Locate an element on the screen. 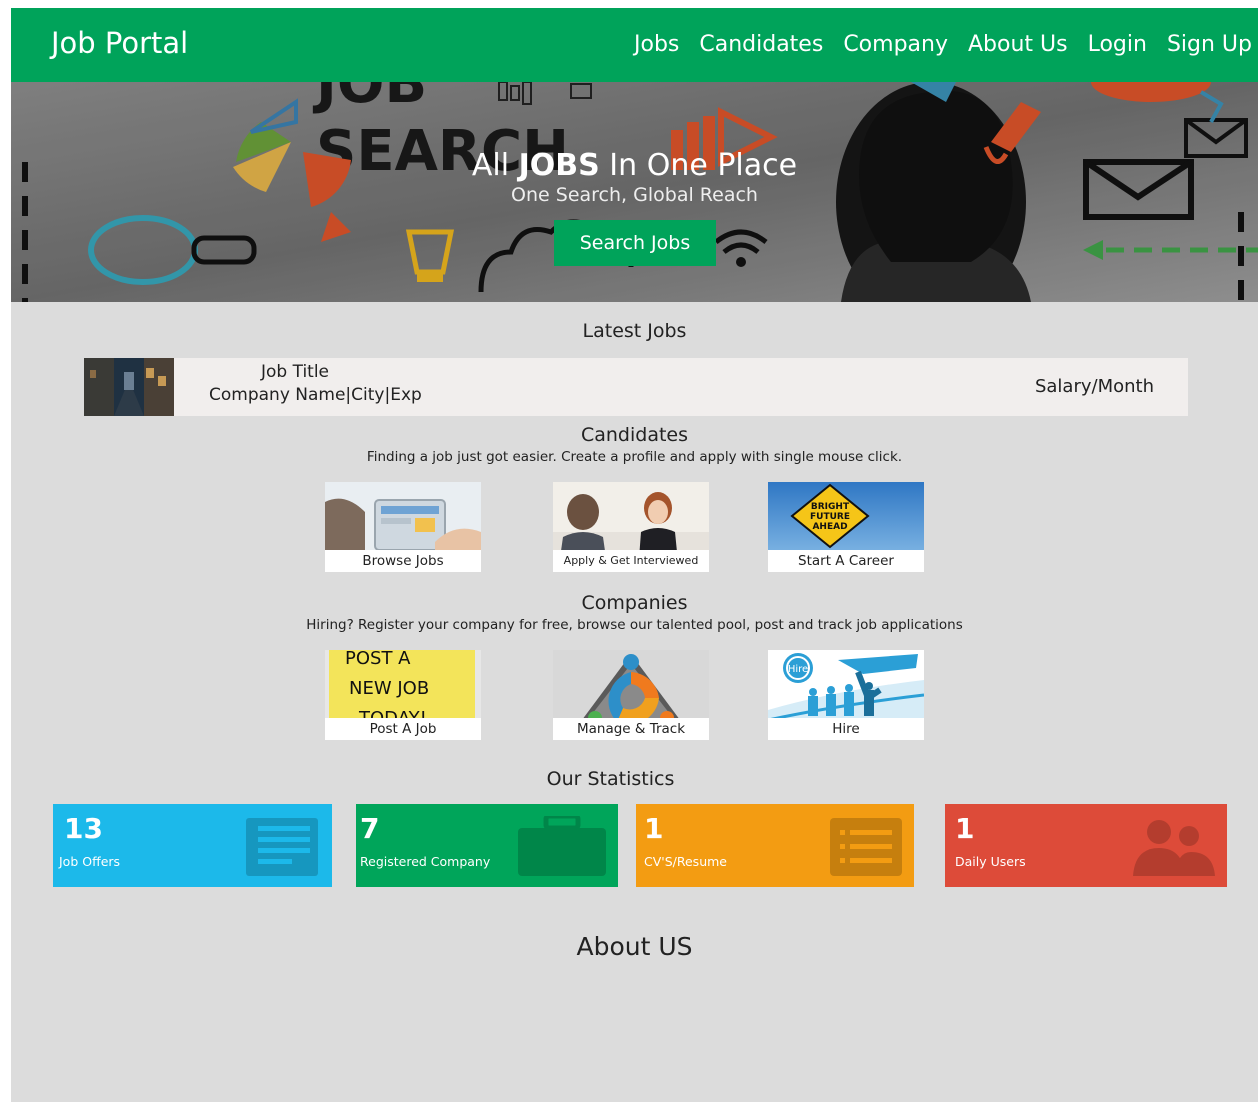 The height and width of the screenshot is (1102, 1258). nav-link-sign-up: Sign Up is located at coordinates (1209, 44).